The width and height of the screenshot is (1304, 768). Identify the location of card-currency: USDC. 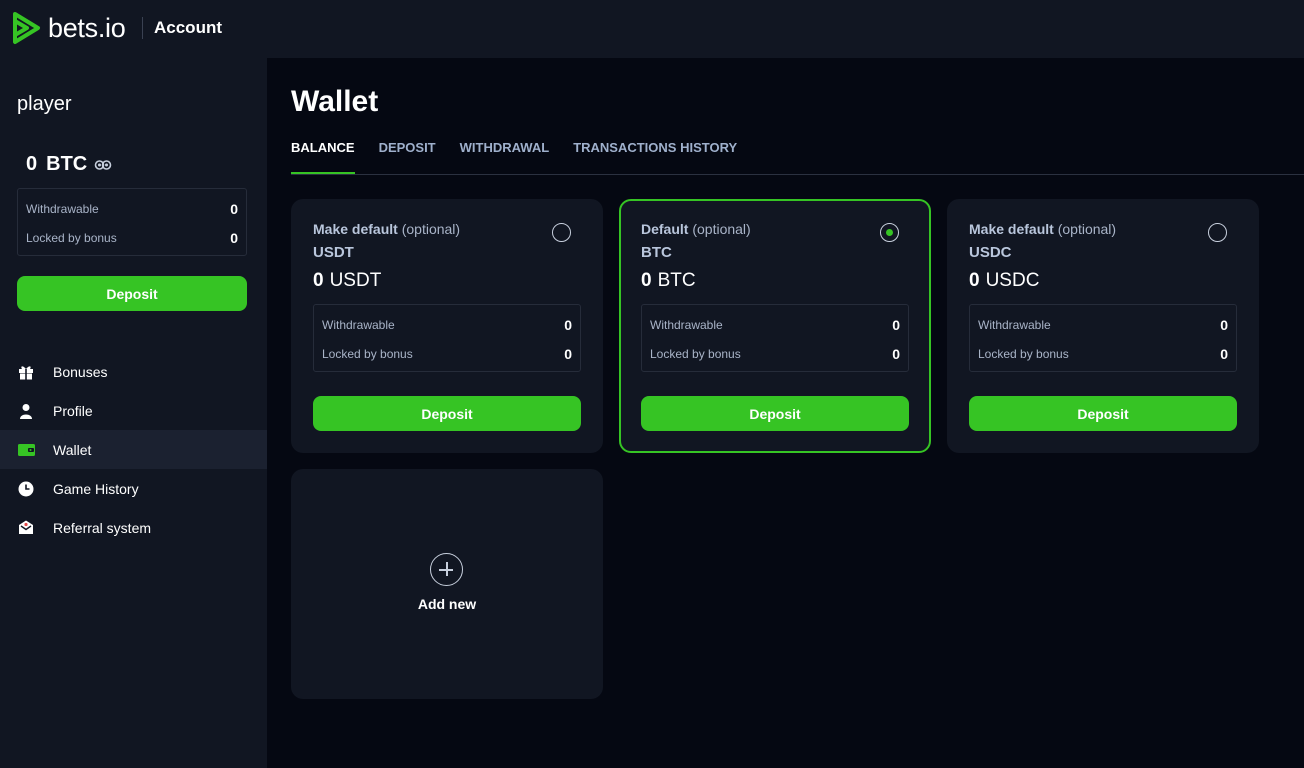
(990, 252).